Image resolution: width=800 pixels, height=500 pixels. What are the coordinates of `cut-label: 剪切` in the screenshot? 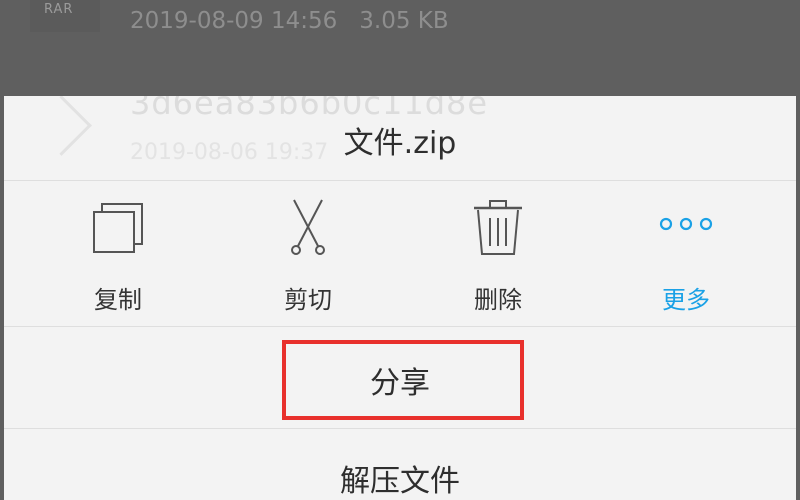 It's located at (308, 300).